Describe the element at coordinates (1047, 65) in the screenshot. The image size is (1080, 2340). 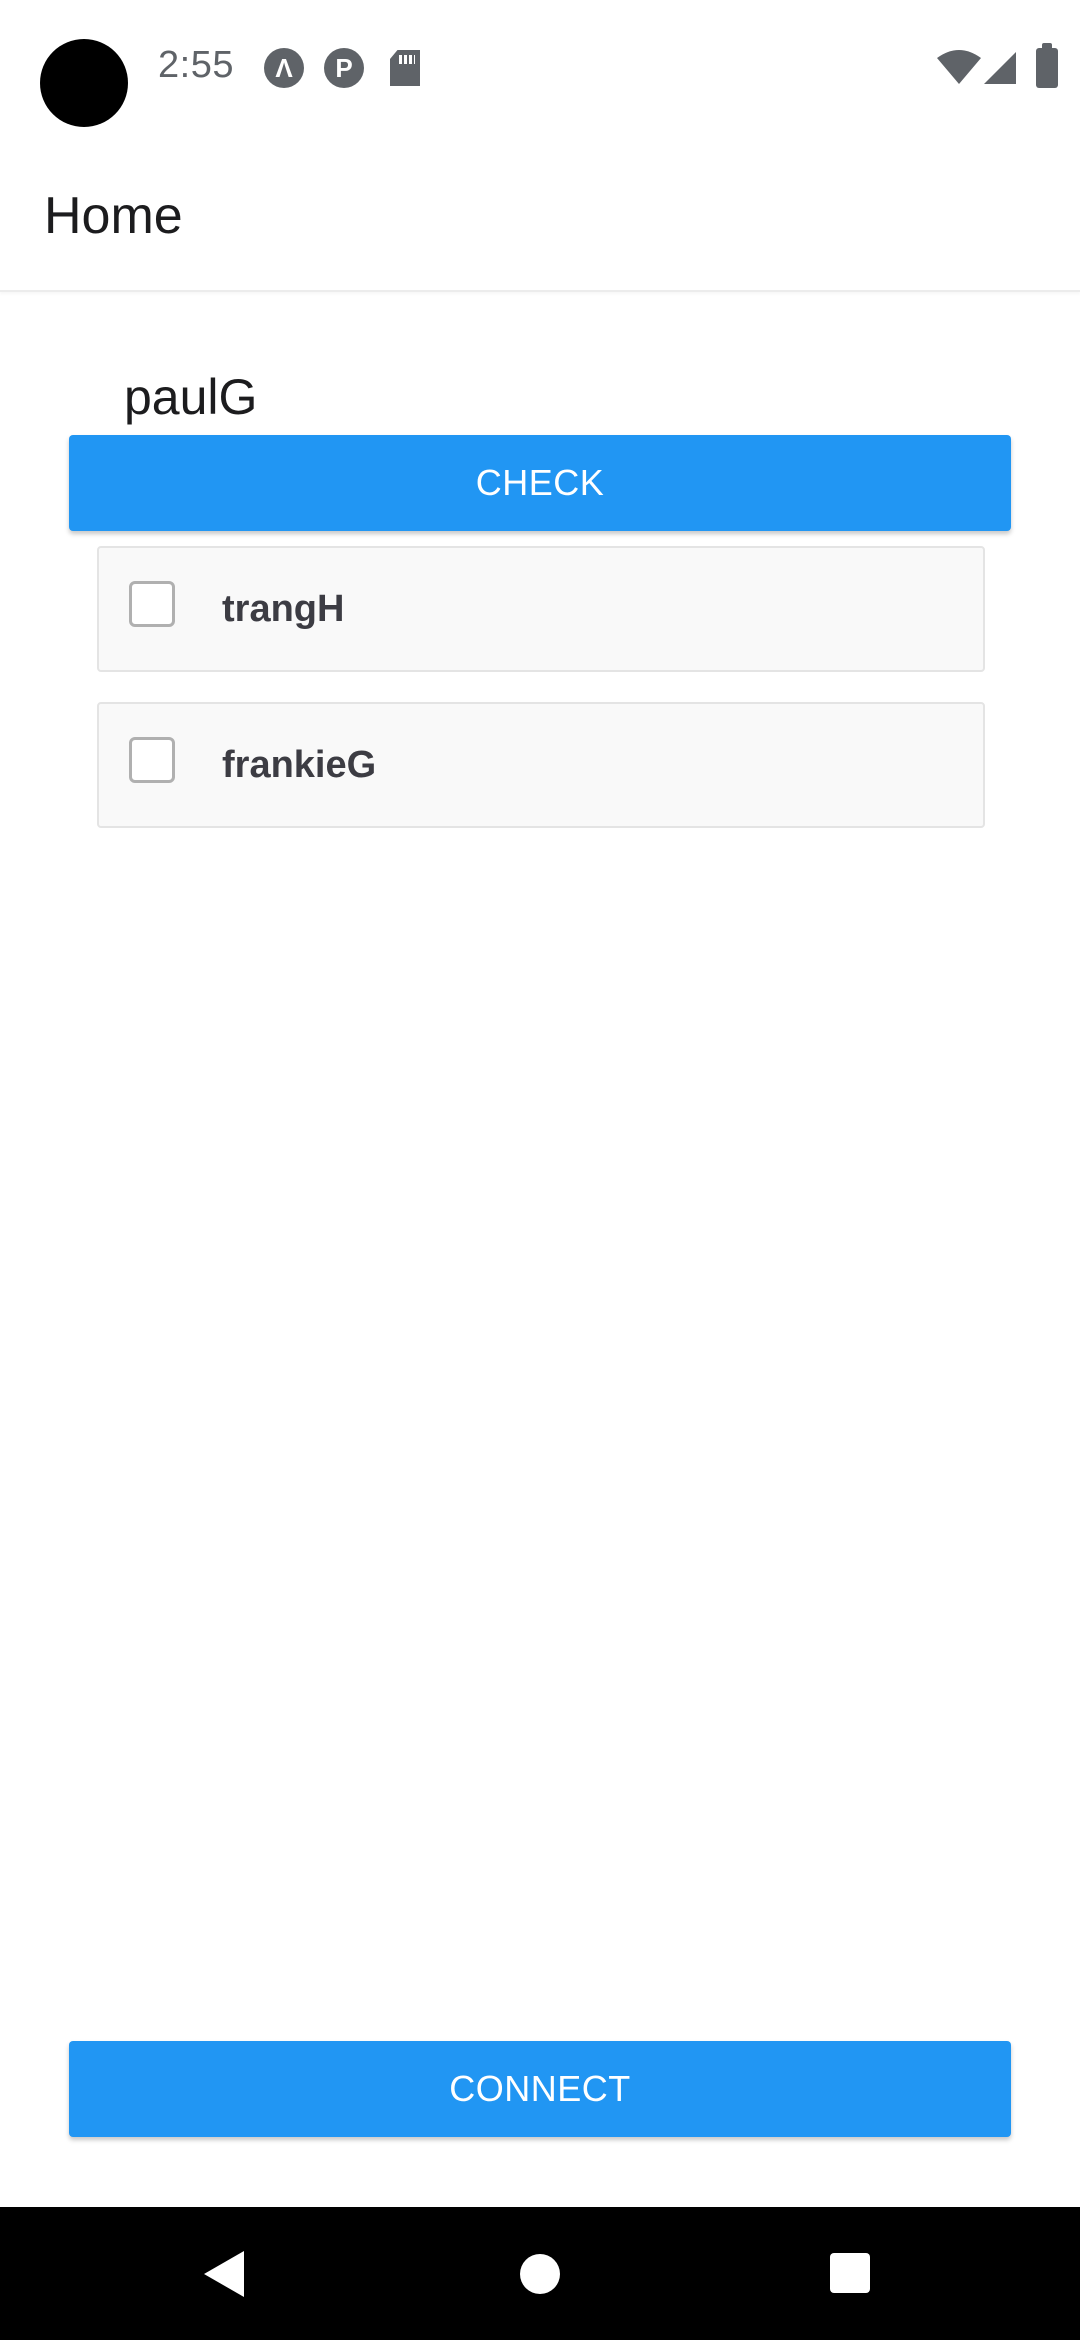
I see `battery-icon` at that location.